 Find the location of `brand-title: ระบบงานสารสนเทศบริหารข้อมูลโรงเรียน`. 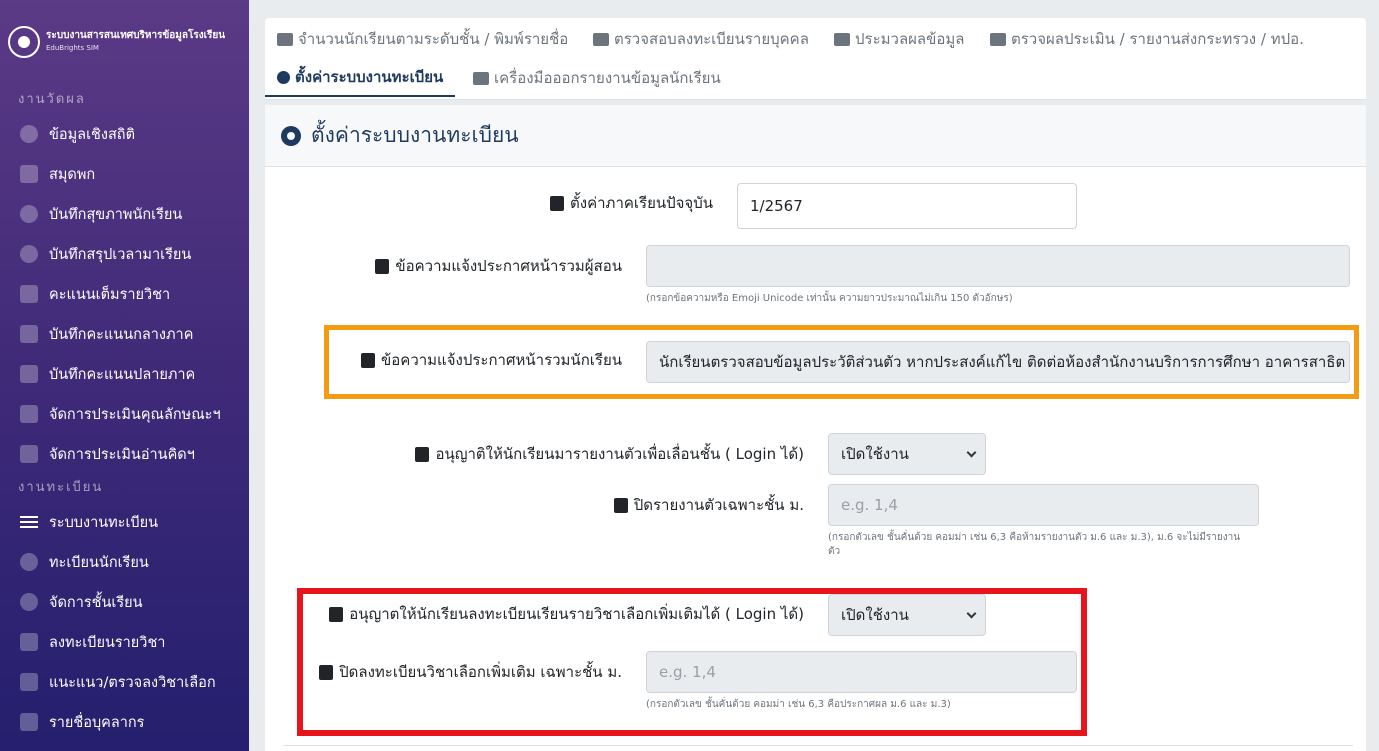

brand-title: ระบบงานสารสนเทศบริหารข้อมูลโรงเรียน is located at coordinates (136, 35).